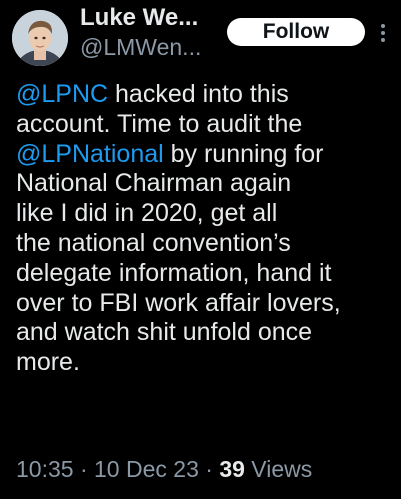 The width and height of the screenshot is (401, 499). I want to click on tweet-line-text: by running for, so click(243, 153).